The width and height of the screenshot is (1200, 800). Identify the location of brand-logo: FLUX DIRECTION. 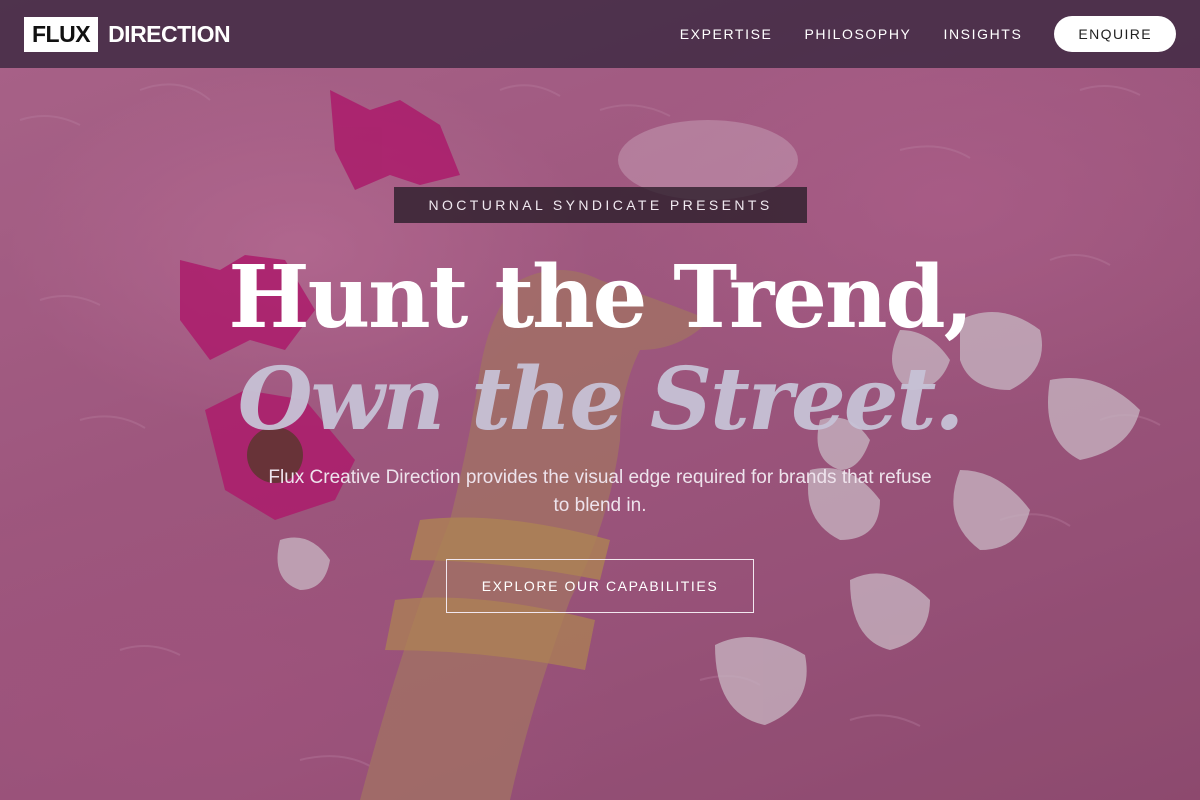
(127, 34).